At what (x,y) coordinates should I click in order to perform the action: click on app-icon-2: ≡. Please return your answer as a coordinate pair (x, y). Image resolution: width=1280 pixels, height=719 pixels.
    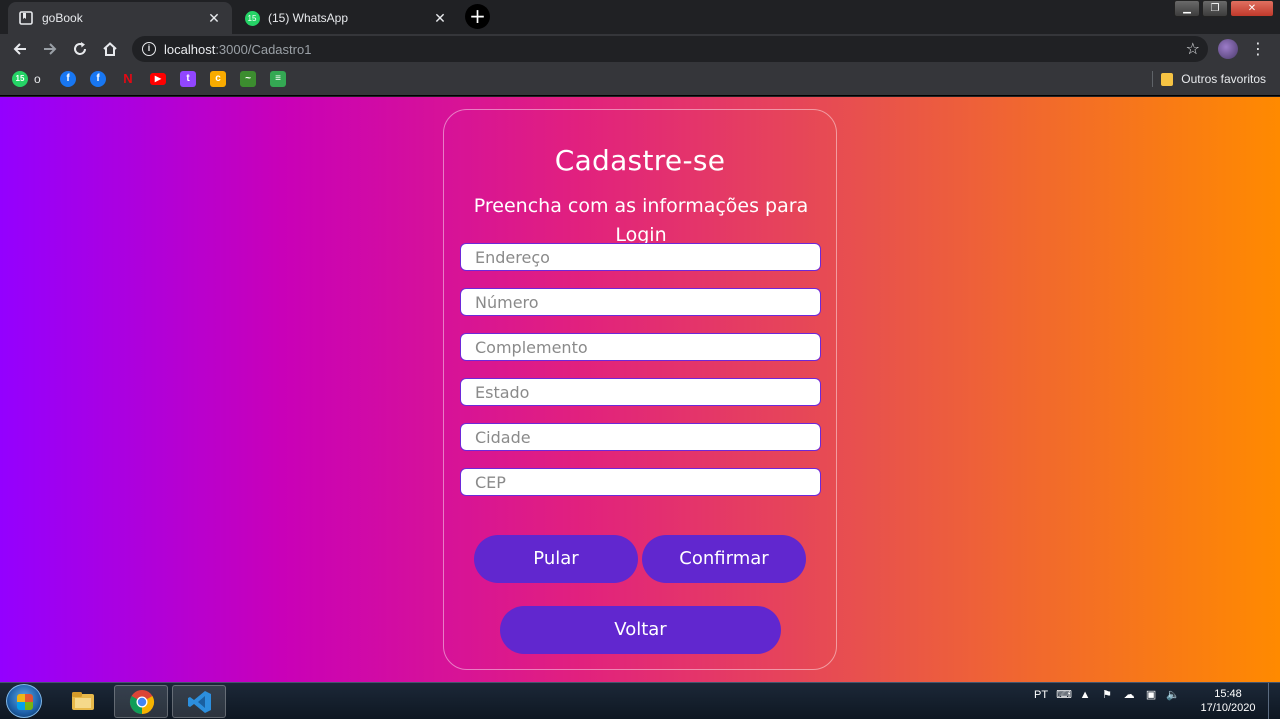
    Looking at the image, I should click on (278, 79).